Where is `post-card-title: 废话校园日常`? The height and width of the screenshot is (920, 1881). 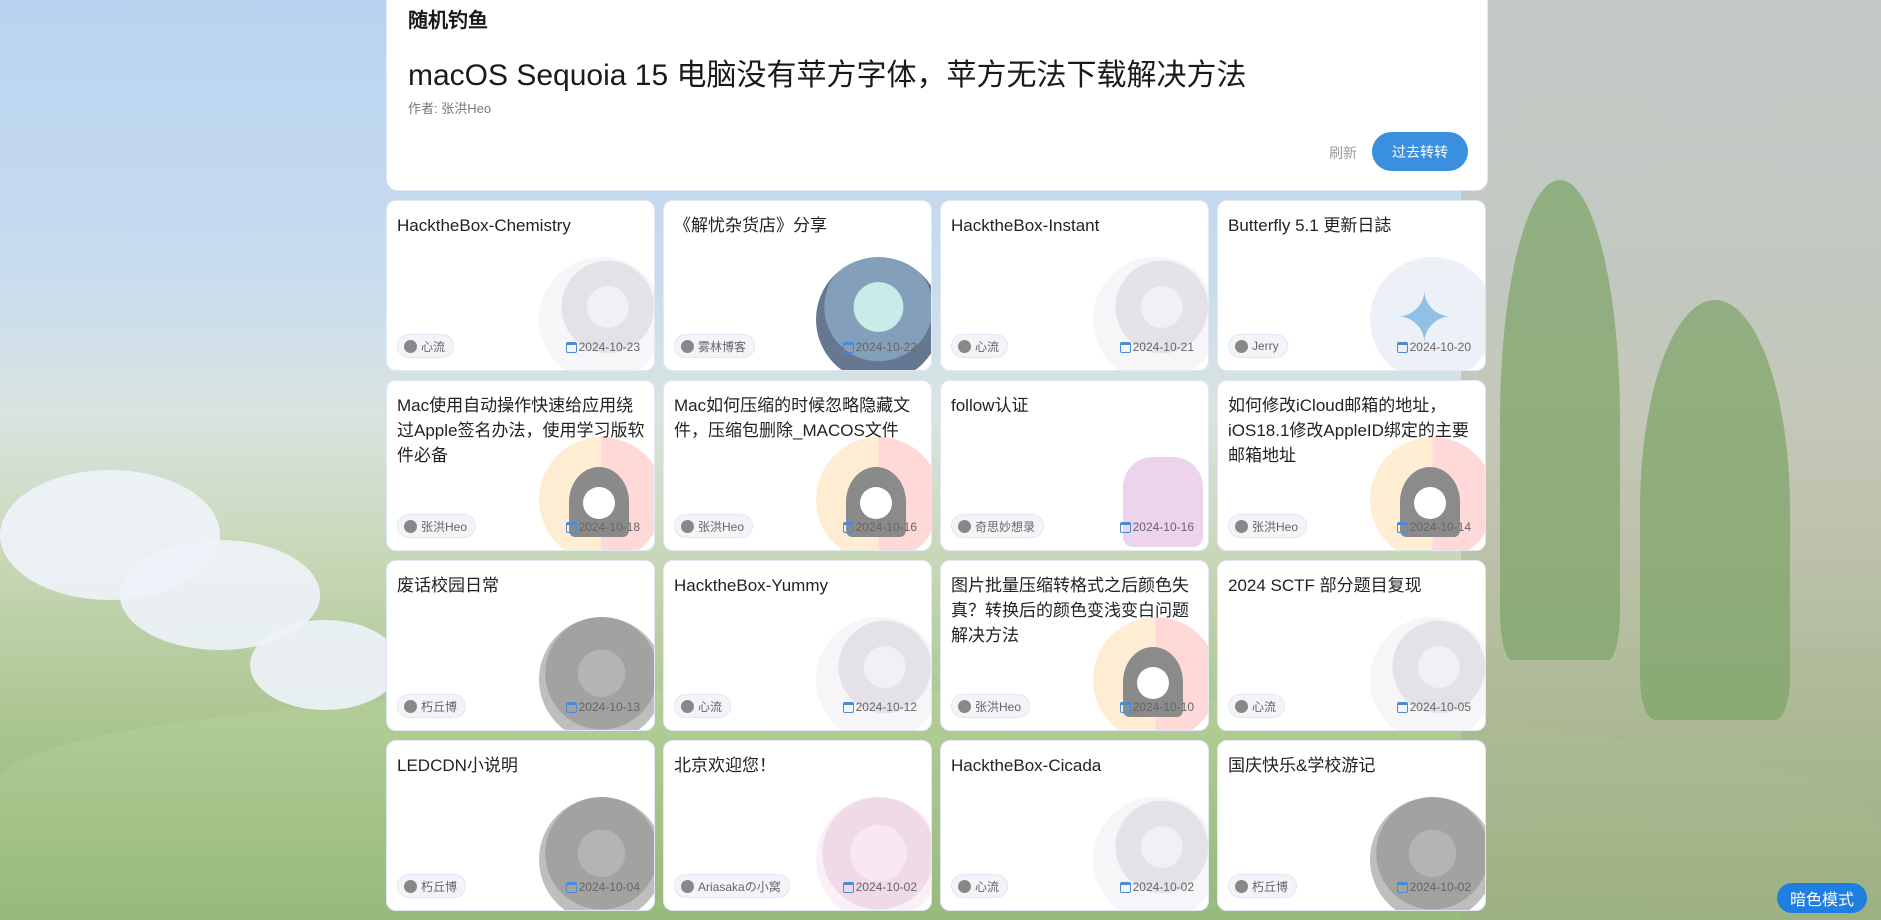 post-card-title: 废话校园日常 is located at coordinates (522, 585).